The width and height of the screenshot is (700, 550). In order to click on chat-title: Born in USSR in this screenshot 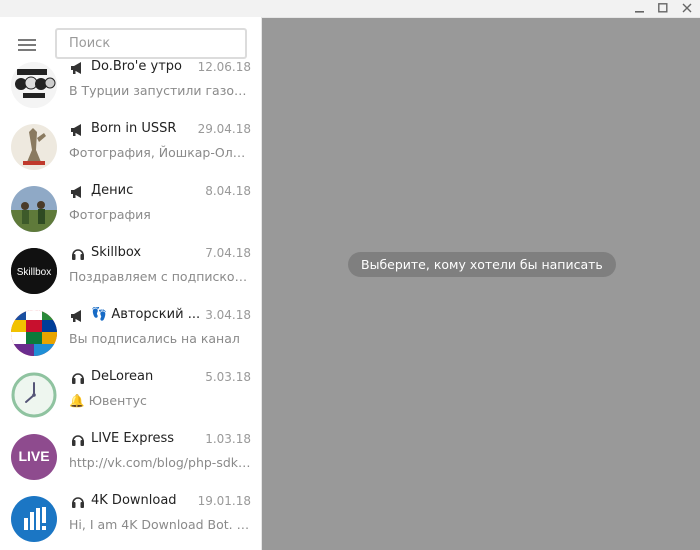, I will do `click(134, 128)`.